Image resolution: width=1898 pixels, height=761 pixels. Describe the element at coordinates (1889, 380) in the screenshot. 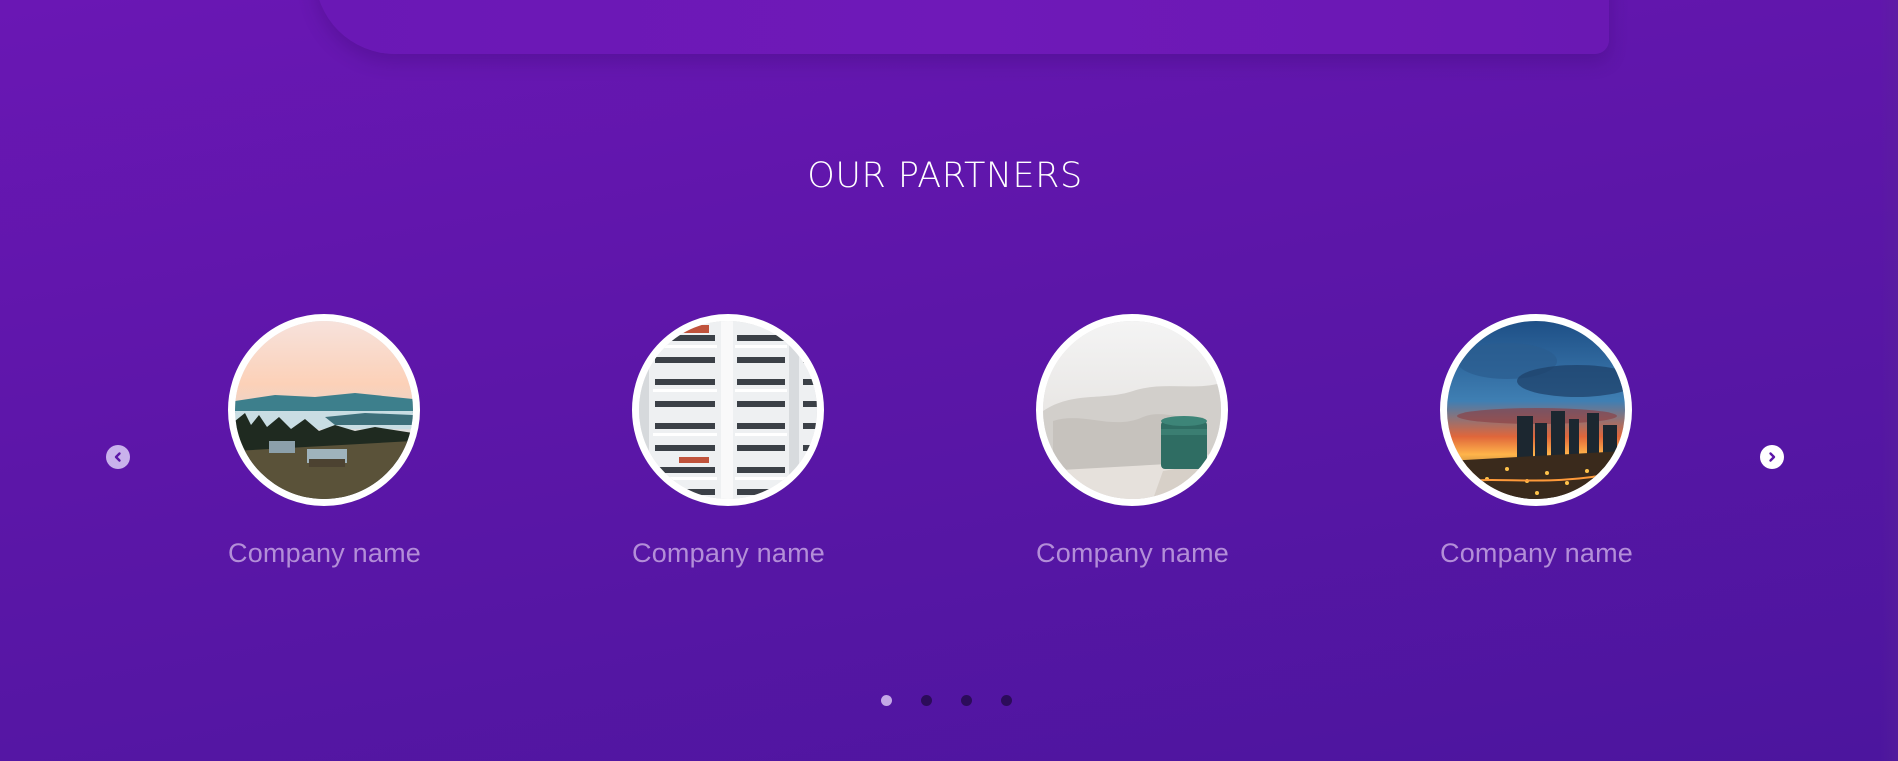

I see `scrollbar-shade` at that location.